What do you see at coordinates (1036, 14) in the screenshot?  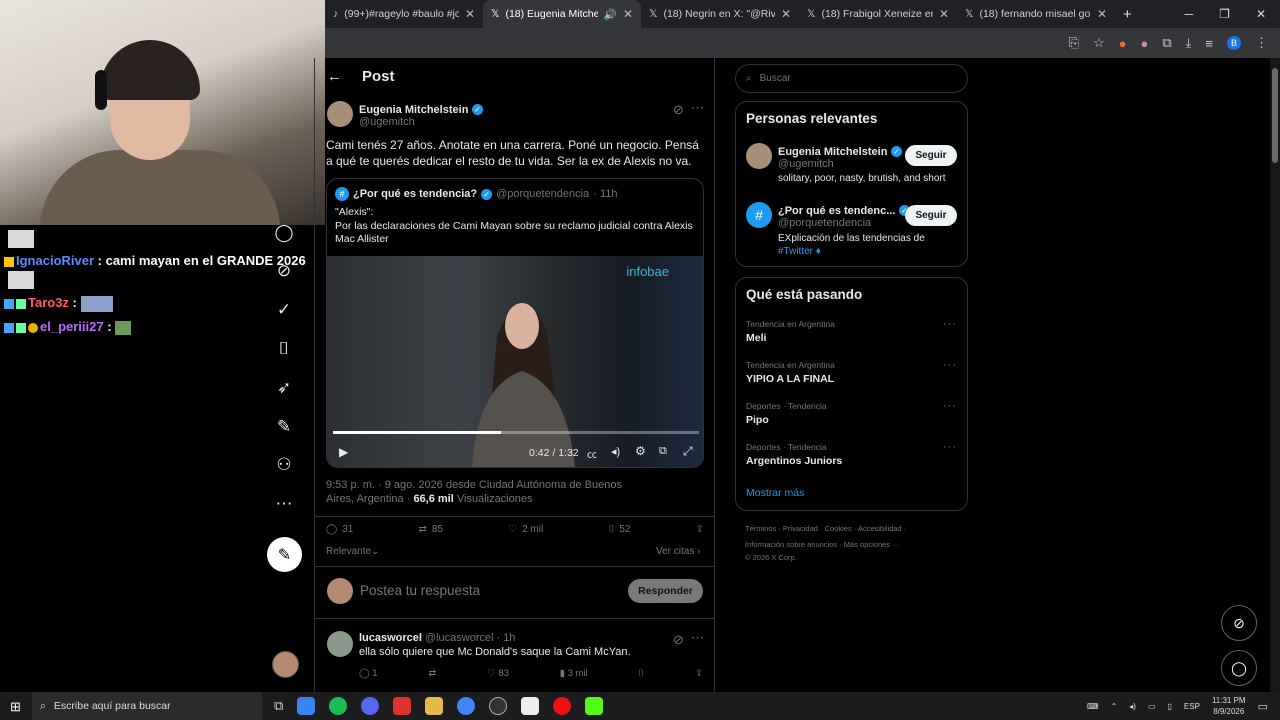 I see `browser-tab: 𝕏(18) fernando misael gonzalez✕` at bounding box center [1036, 14].